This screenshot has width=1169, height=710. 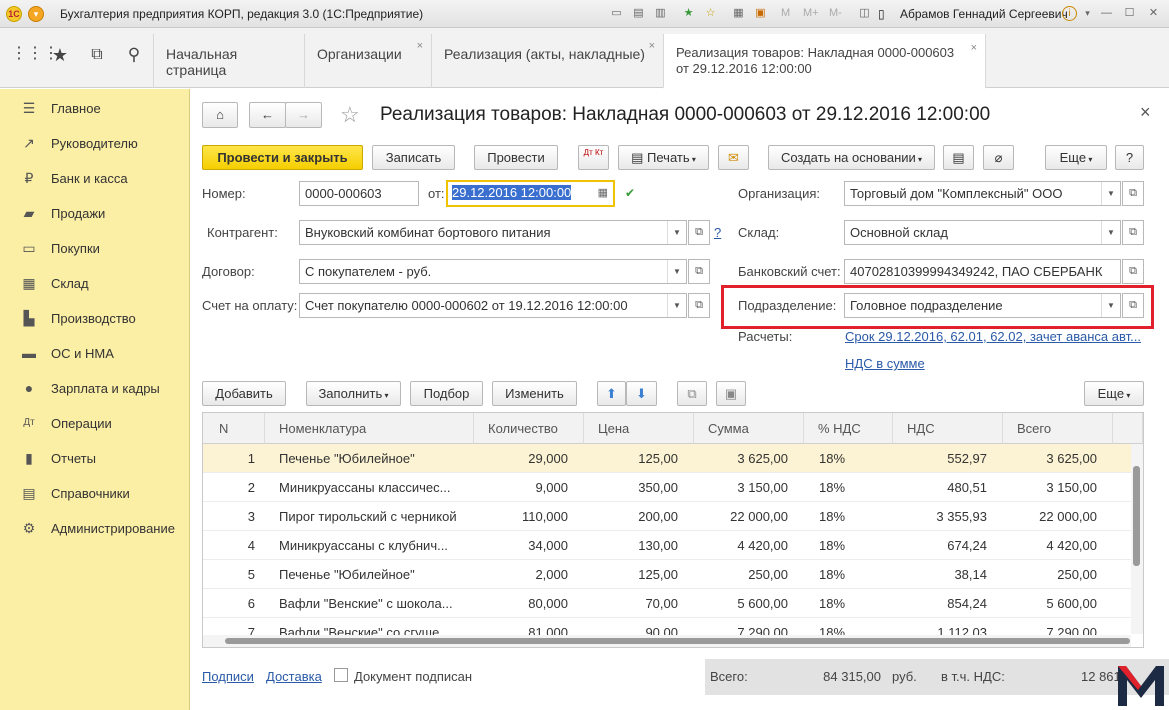 I want to click on column-header-n: N, so click(x=234, y=428).